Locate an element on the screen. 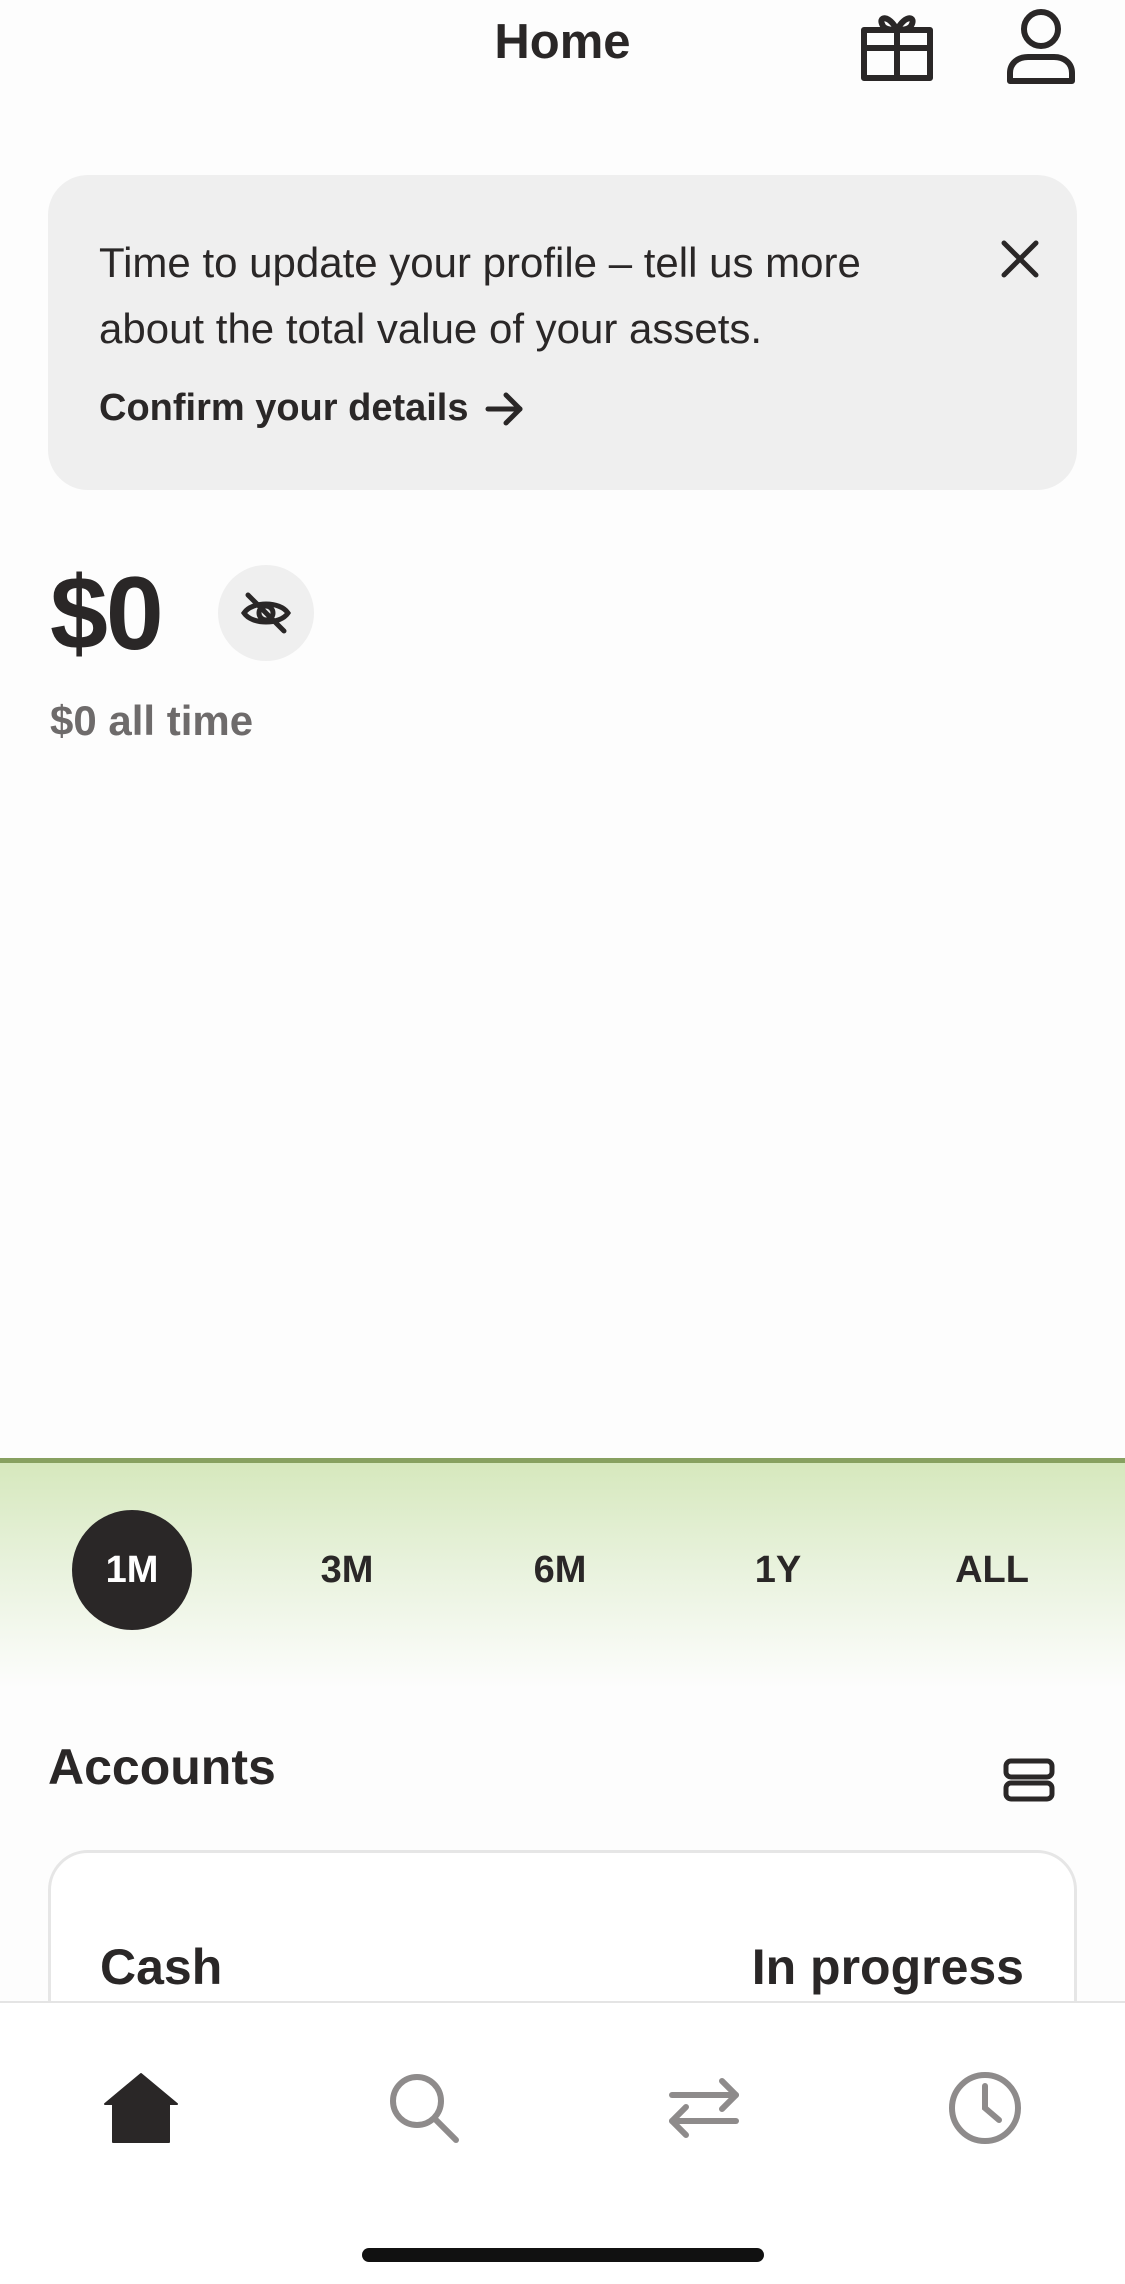 The height and width of the screenshot is (2284, 1125). search-icon is located at coordinates (424, 2108).